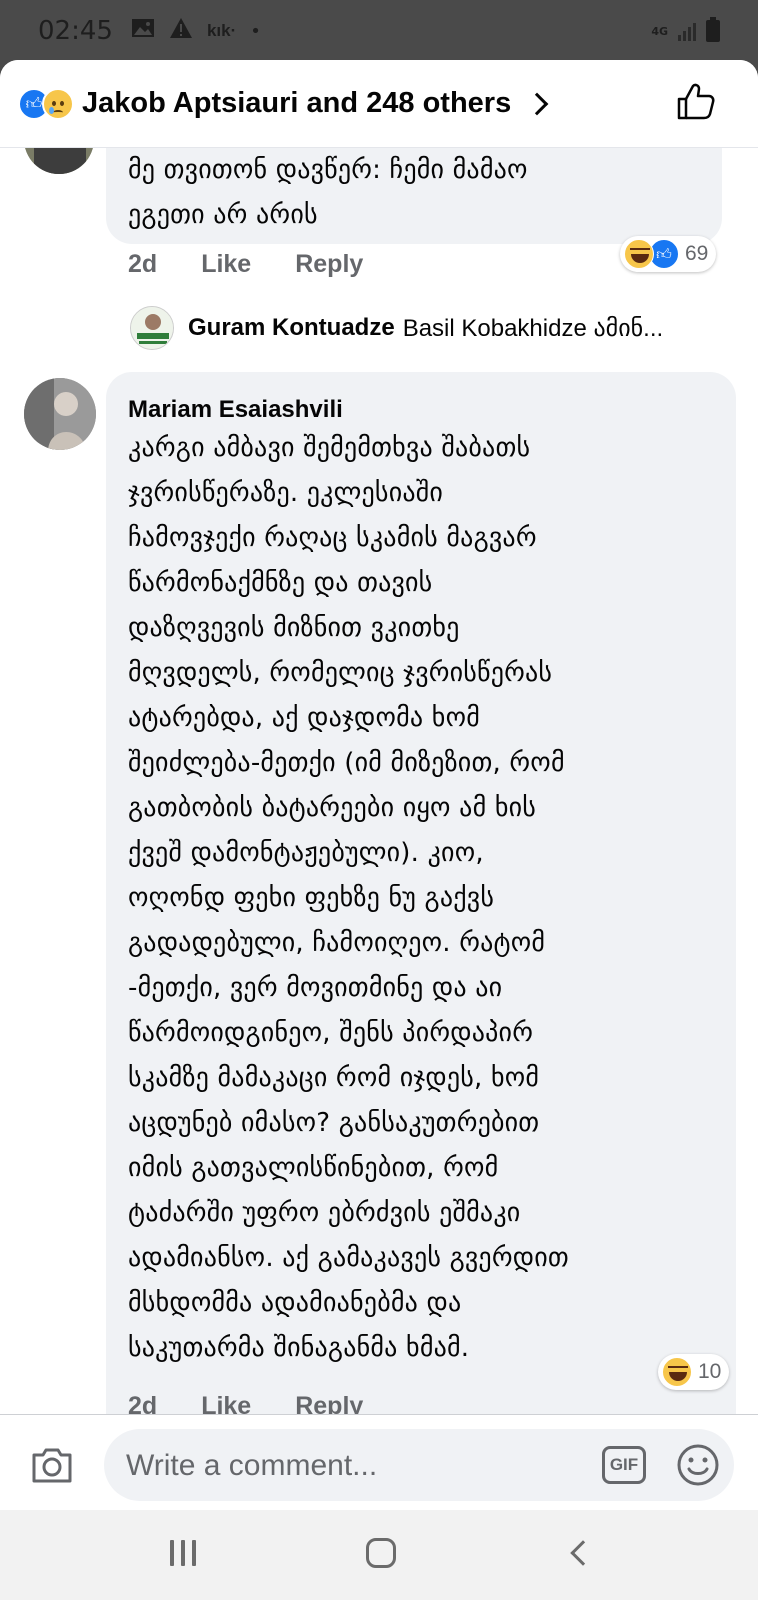  What do you see at coordinates (267, 264) in the screenshot?
I see `comment-actions: 2d Like Reply` at bounding box center [267, 264].